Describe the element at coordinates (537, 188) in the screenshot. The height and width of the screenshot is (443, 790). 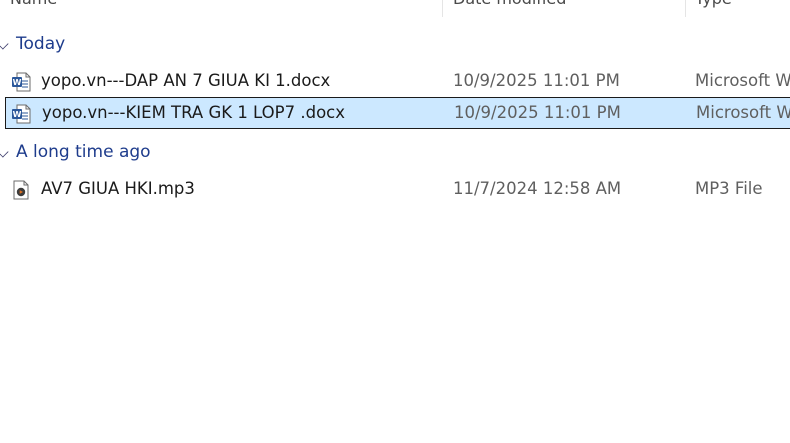
I see `file-date-modified: 11/7/2024 12:58 AM` at that location.